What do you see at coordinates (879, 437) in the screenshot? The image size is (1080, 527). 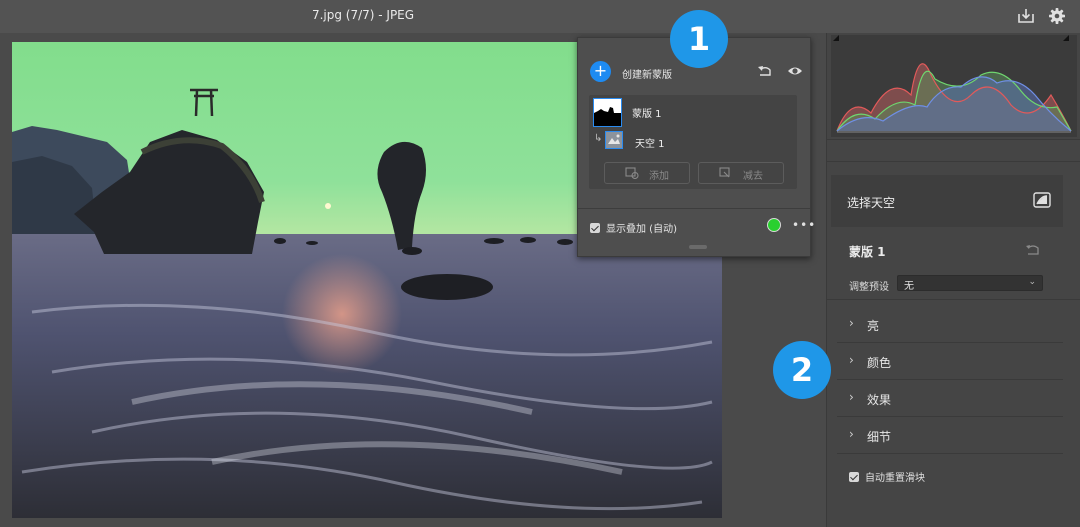 I see `section-label: 细节` at bounding box center [879, 437].